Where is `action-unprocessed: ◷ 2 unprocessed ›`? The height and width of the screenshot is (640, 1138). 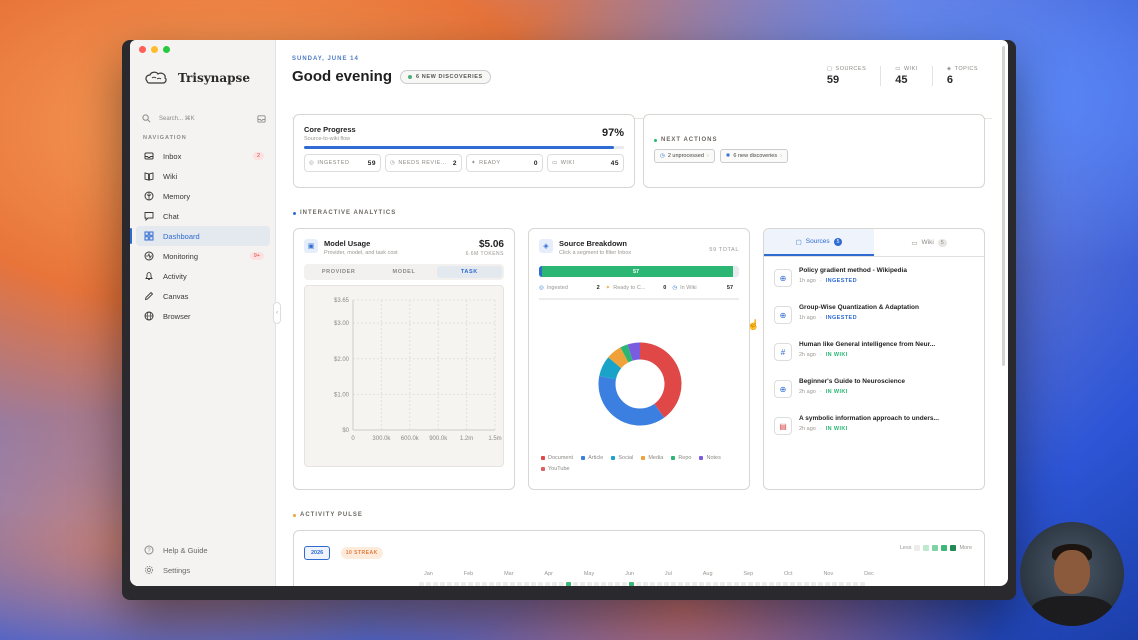
action-unprocessed: ◷ 2 unprocessed › is located at coordinates (684, 156).